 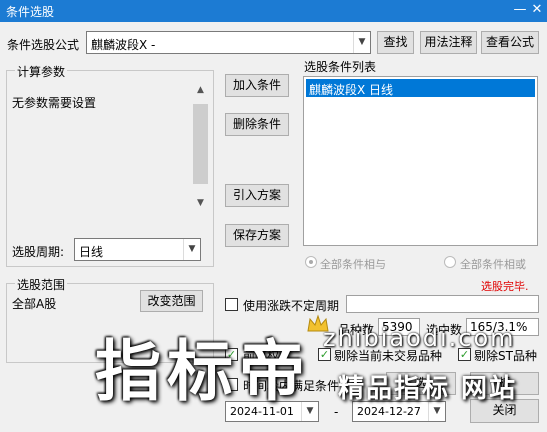 I want to click on formula-value: 麒麟波段X -, so click(x=123, y=45).